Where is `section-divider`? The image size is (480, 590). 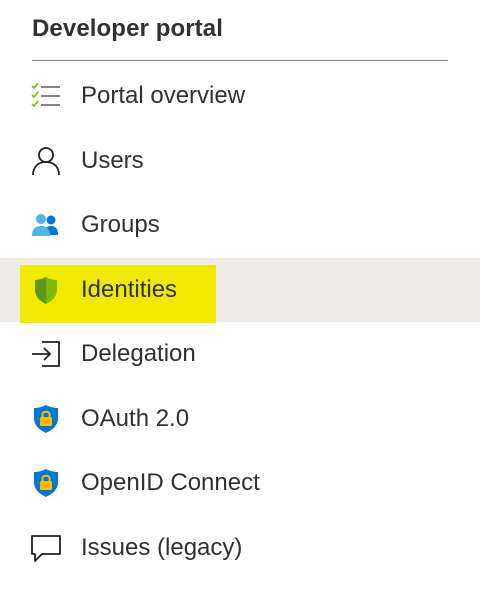 section-divider is located at coordinates (240, 60).